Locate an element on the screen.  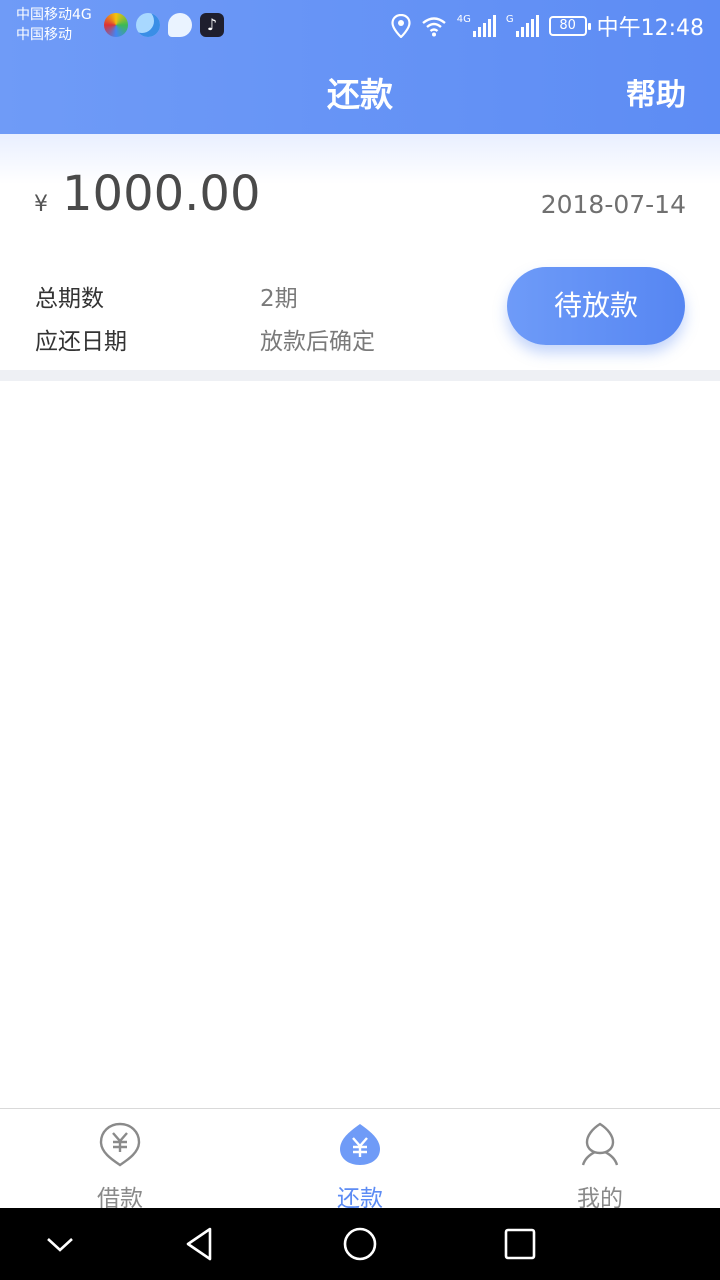
wifi-icon is located at coordinates (433, 27).